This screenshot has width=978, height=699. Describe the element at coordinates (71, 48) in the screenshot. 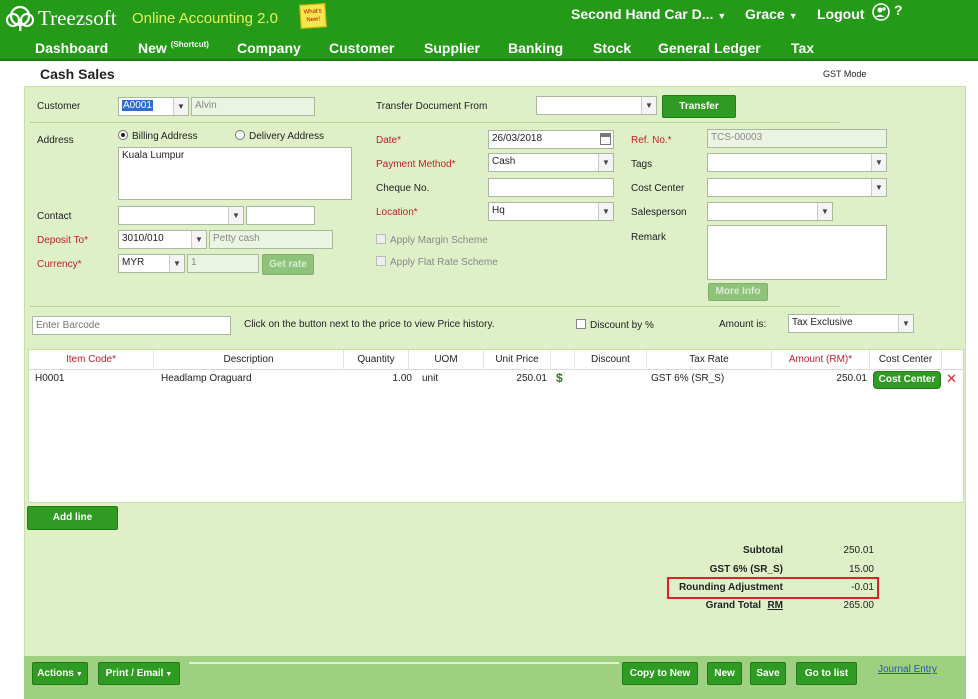

I see `nav-dashboard: Dashboard` at that location.